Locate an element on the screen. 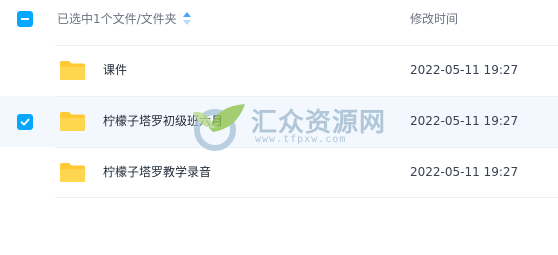  file-name: 课件 is located at coordinates (115, 70).